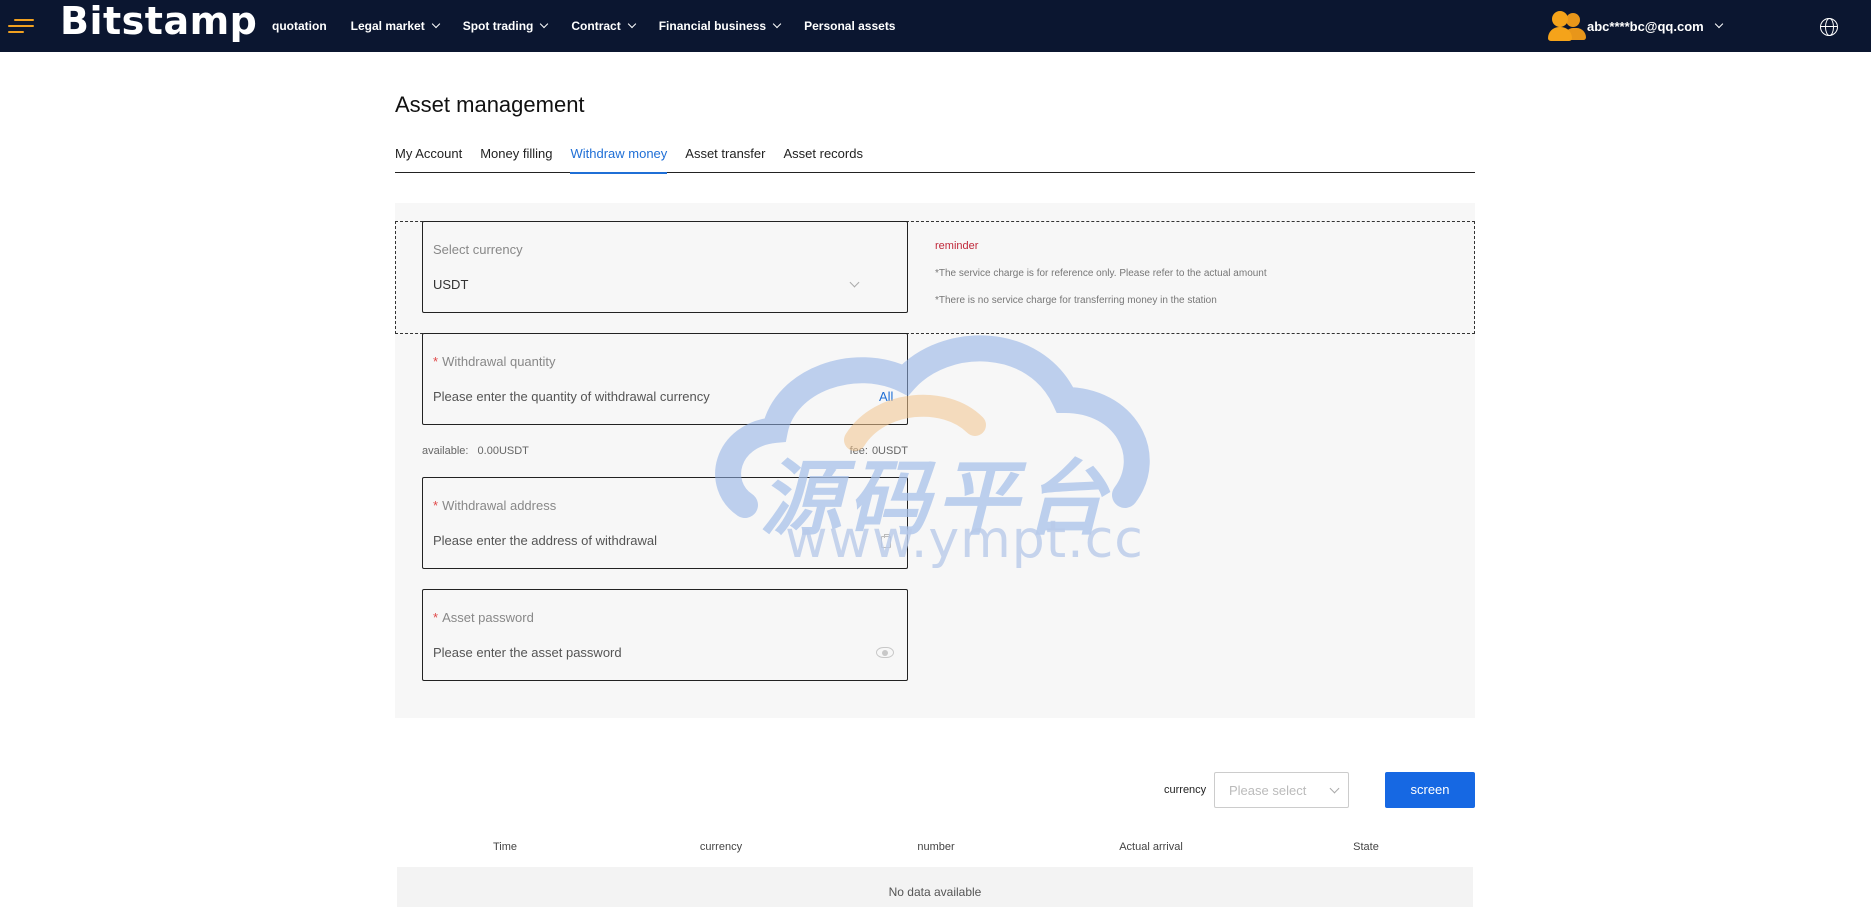 This screenshot has height=907, width=1871. What do you see at coordinates (618, 160) in the screenshot?
I see `tab-withdraw-money: Withdraw money` at bounding box center [618, 160].